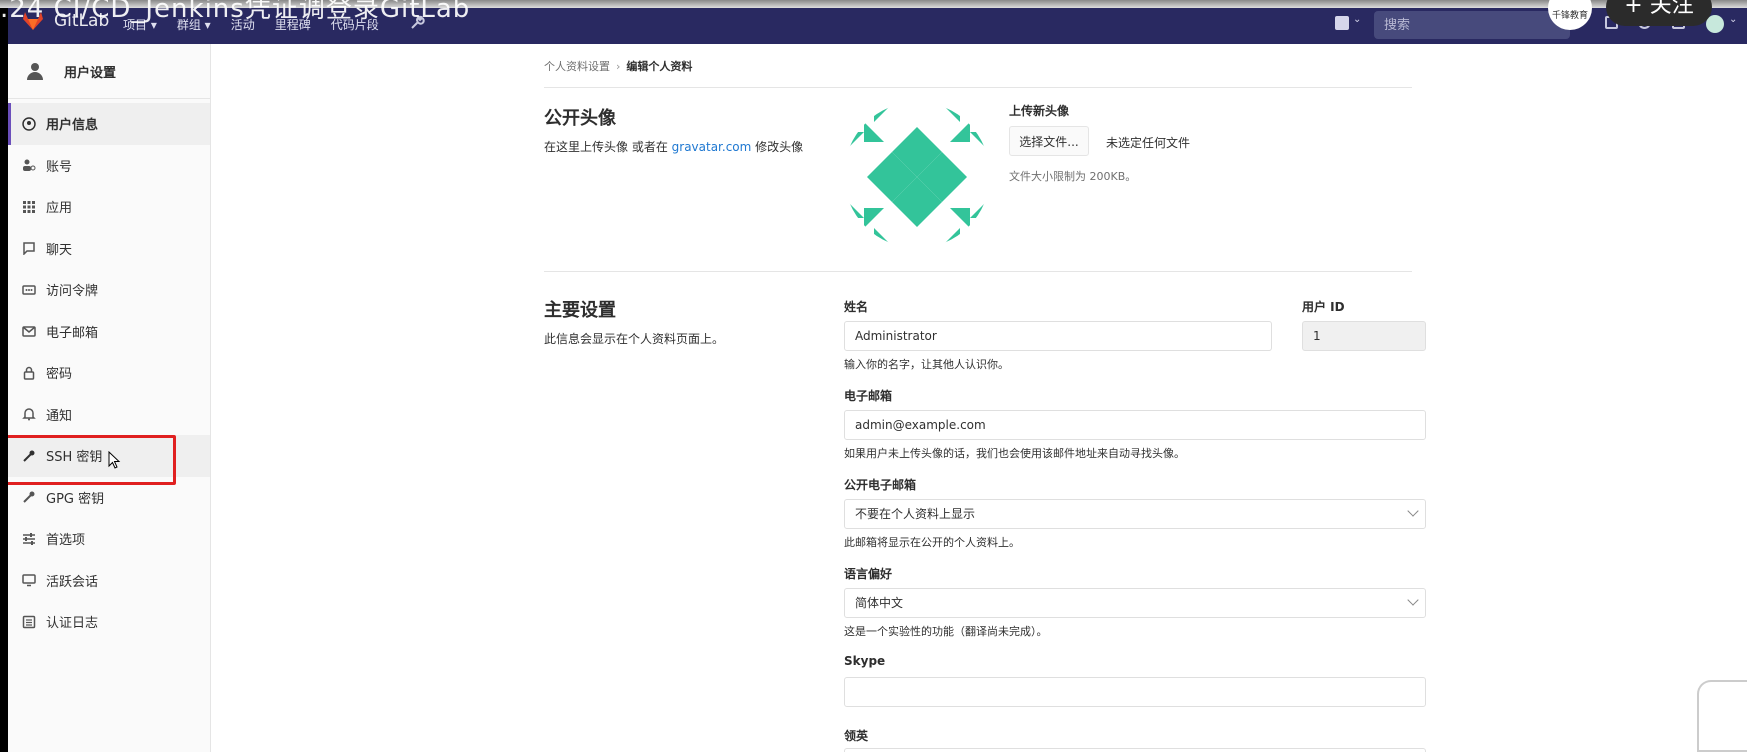 This screenshot has width=1747, height=752. Describe the element at coordinates (1135, 514) in the screenshot. I see `public-email-select: 不要在个人资料上显示` at that location.